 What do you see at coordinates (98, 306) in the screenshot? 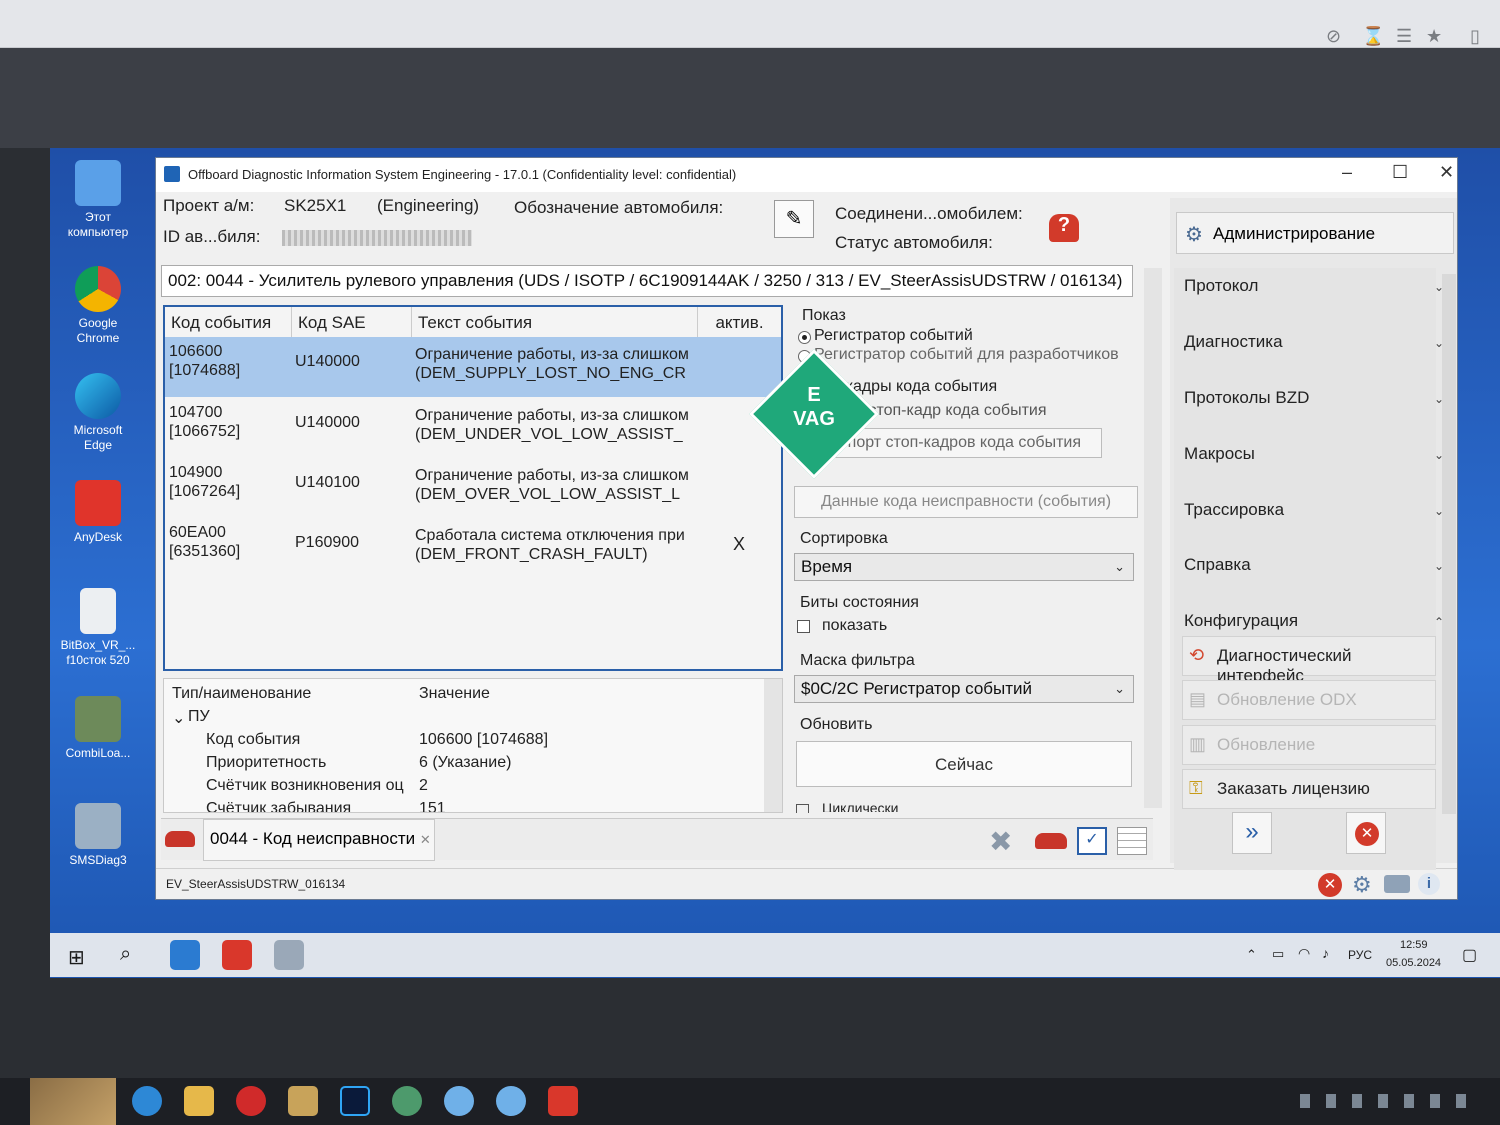
I see `desktop-icon-chrome: Google Chrome` at bounding box center [98, 306].